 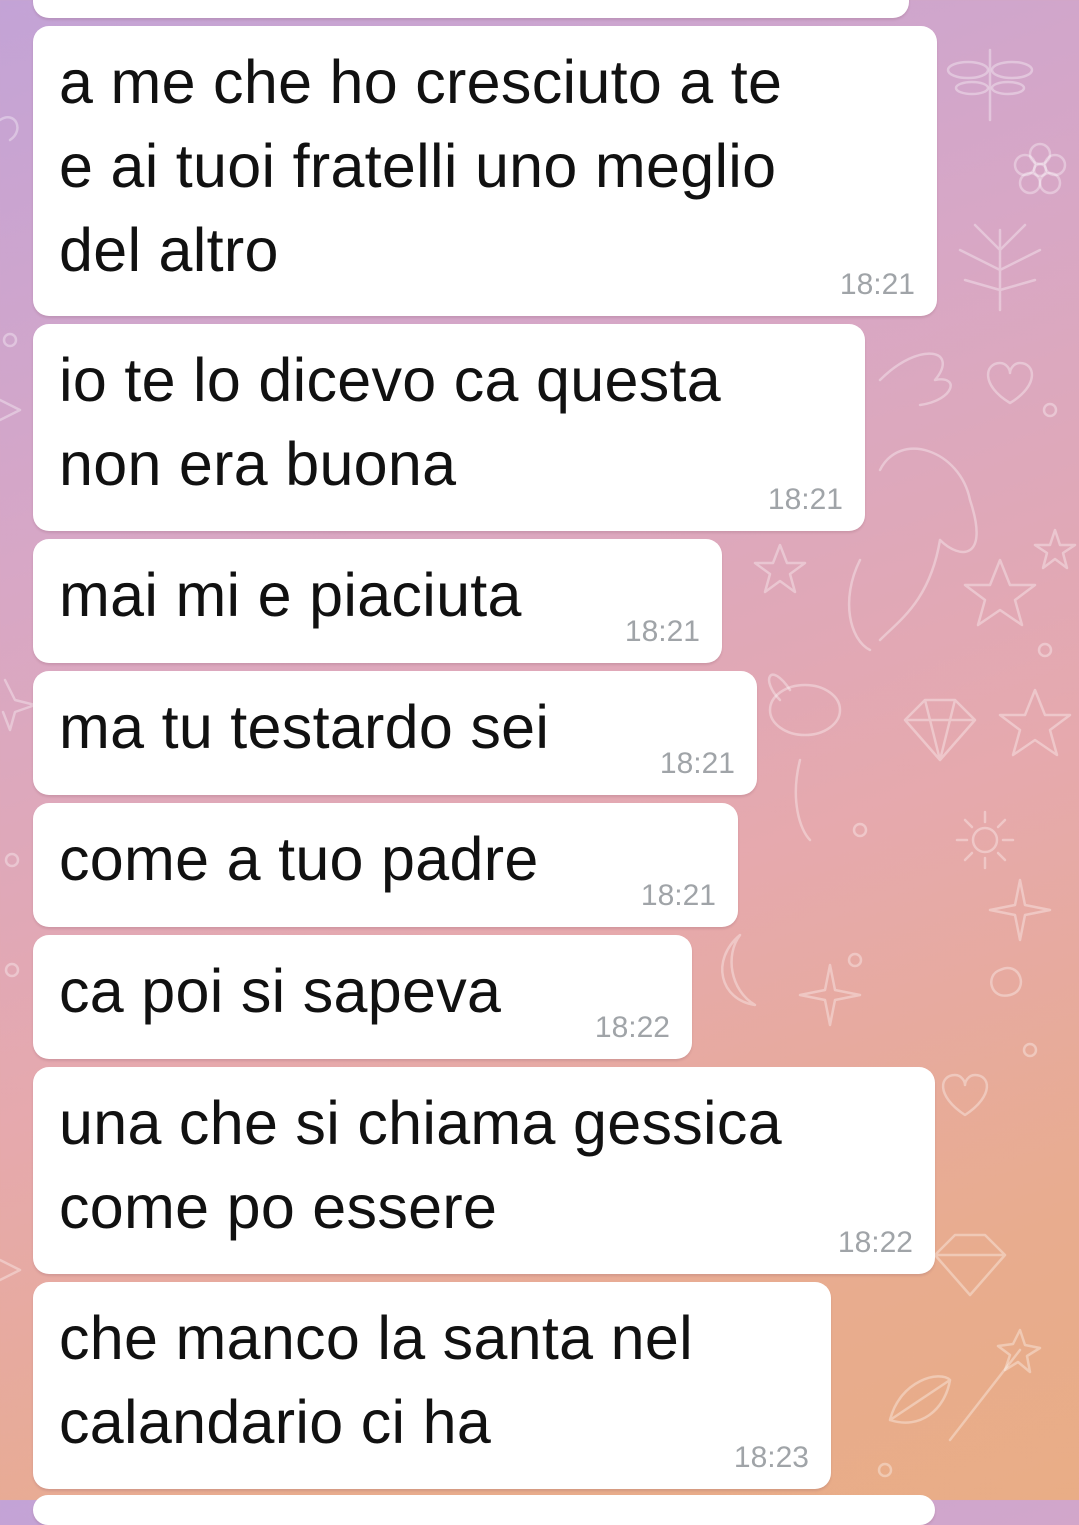 I want to click on message-text: una che si chiama gessica come po essere, so click(x=420, y=1165).